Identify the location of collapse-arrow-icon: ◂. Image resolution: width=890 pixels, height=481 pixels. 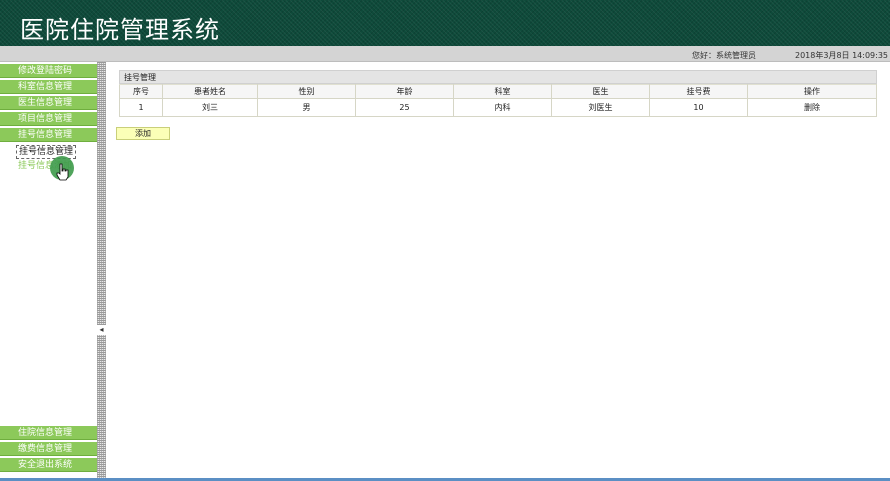
(101, 330).